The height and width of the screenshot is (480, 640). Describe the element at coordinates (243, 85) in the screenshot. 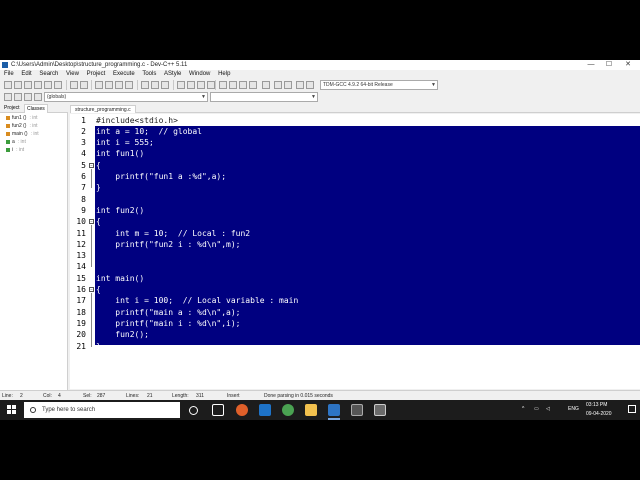

I see `check-syntax-icon` at that location.